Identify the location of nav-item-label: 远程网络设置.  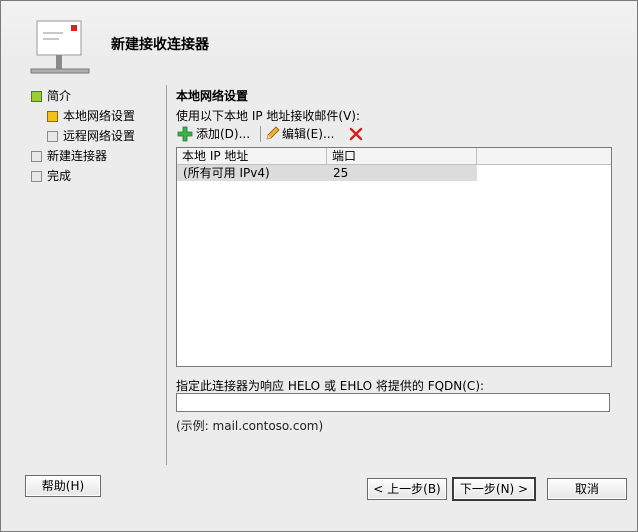
(99, 136).